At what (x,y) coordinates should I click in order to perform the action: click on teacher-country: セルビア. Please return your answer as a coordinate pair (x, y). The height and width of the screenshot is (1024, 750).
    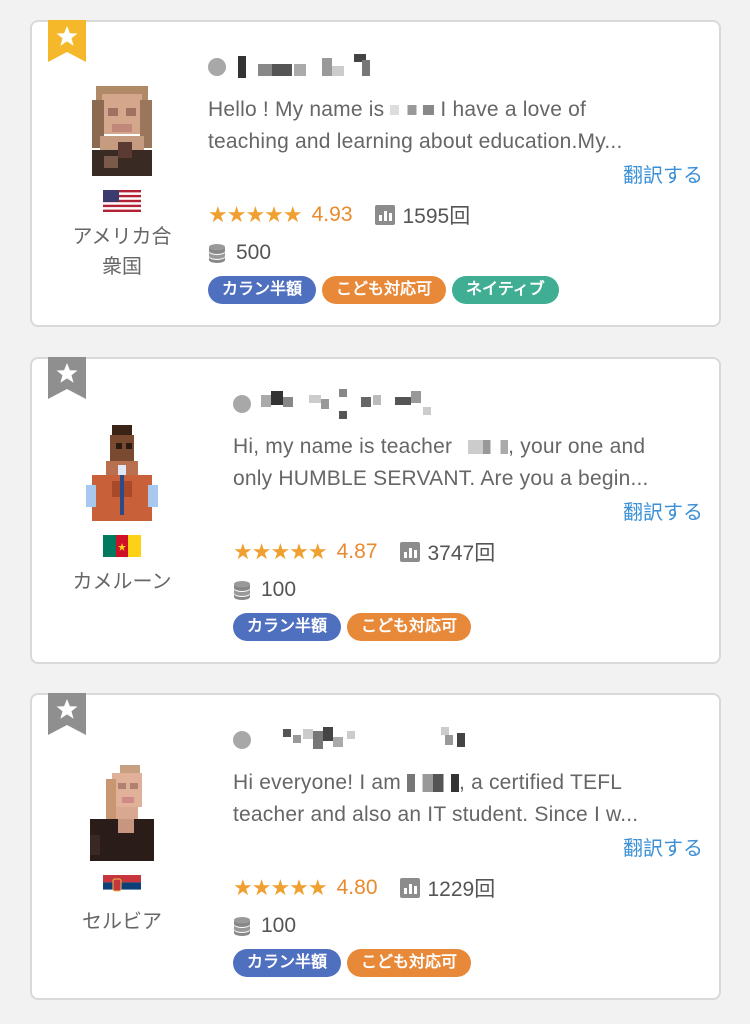
    Looking at the image, I should click on (122, 922).